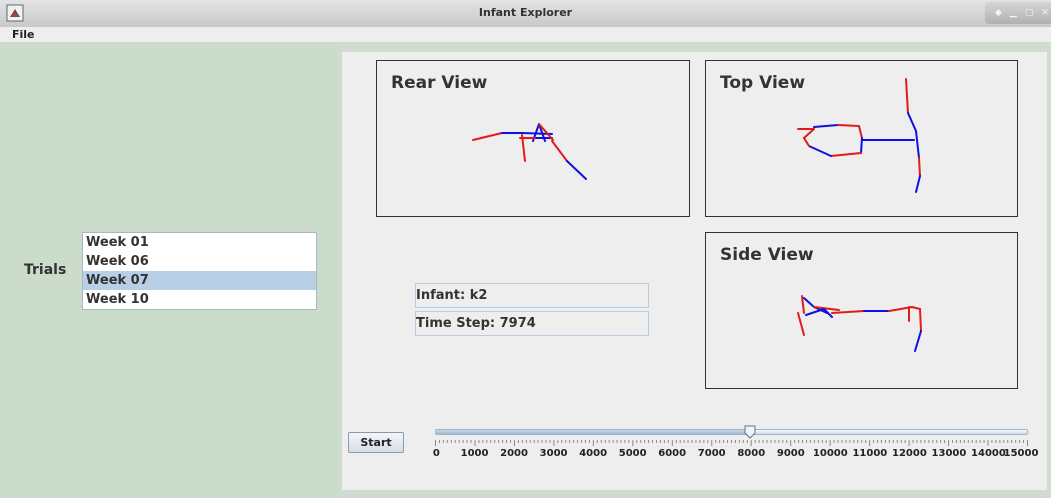  What do you see at coordinates (1018, 13) in the screenshot?
I see `window-controls: ◆ ▁ ▢ ✕` at bounding box center [1018, 13].